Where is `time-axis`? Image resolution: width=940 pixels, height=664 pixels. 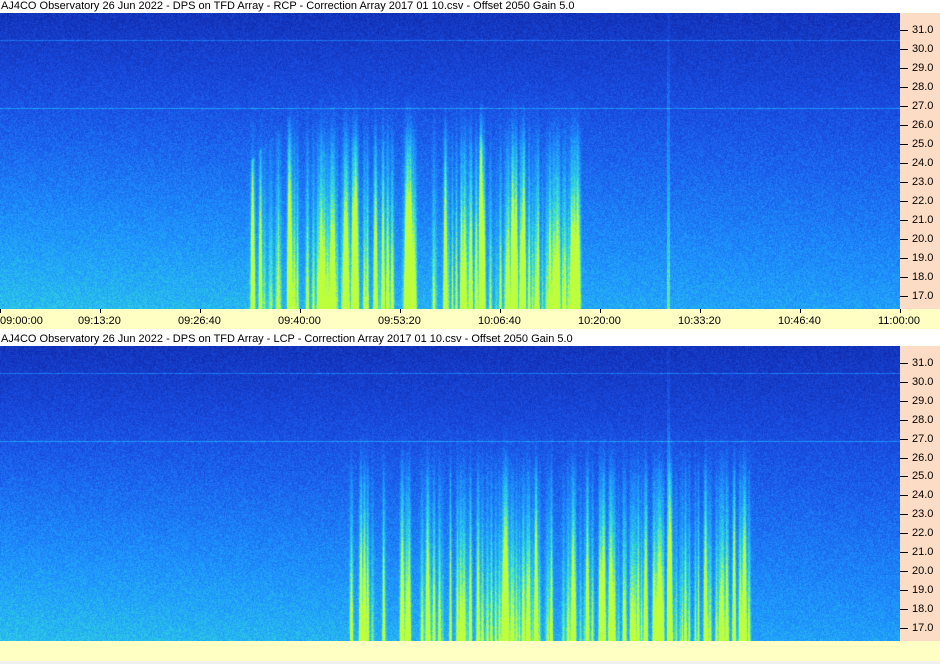 time-axis is located at coordinates (470, 651).